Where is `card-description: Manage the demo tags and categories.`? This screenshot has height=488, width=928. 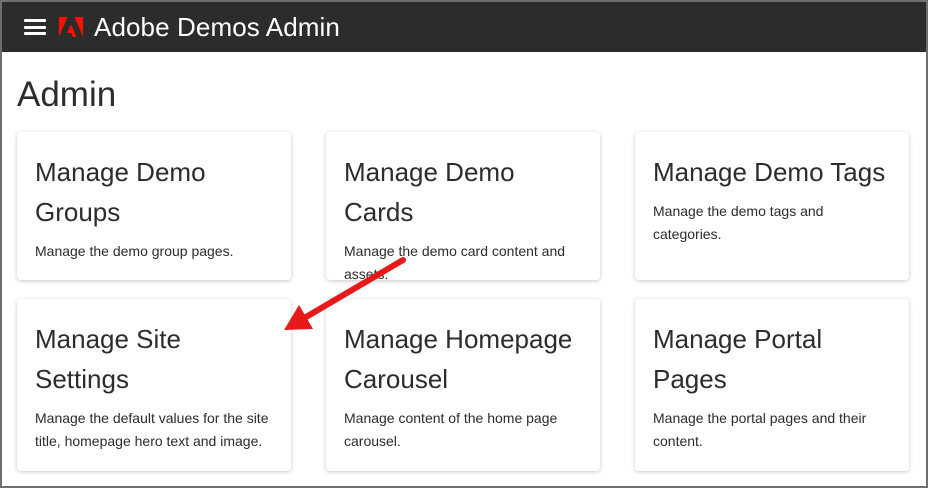 card-description: Manage the demo tags and categories. is located at coordinates (738, 222).